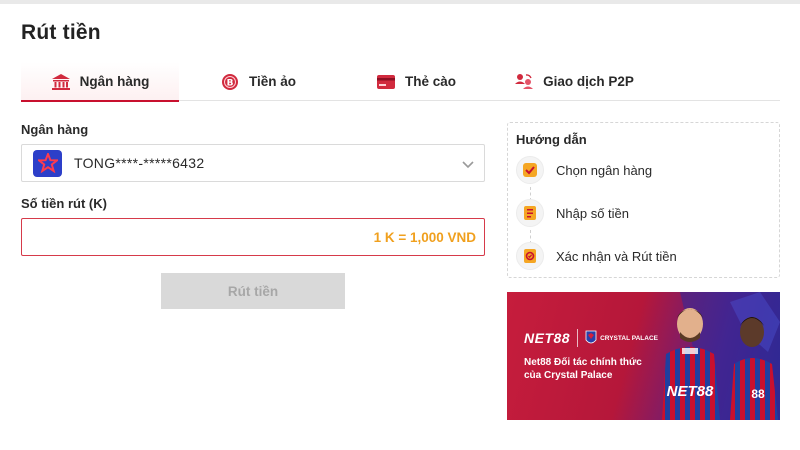 Image resolution: width=800 pixels, height=450 pixels. I want to click on page-title: Rút tiền, so click(61, 32).